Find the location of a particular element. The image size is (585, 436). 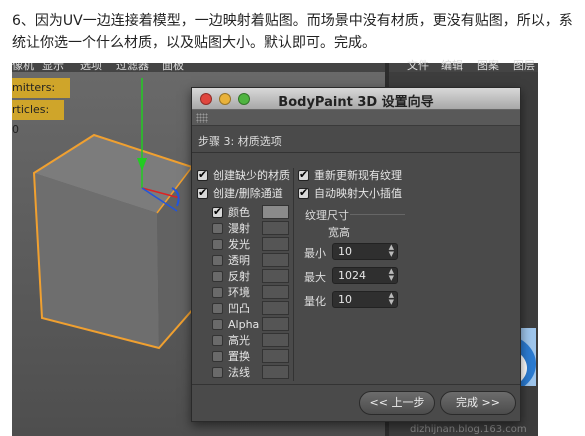

channel-displacement-swatch is located at coordinates (275, 356).